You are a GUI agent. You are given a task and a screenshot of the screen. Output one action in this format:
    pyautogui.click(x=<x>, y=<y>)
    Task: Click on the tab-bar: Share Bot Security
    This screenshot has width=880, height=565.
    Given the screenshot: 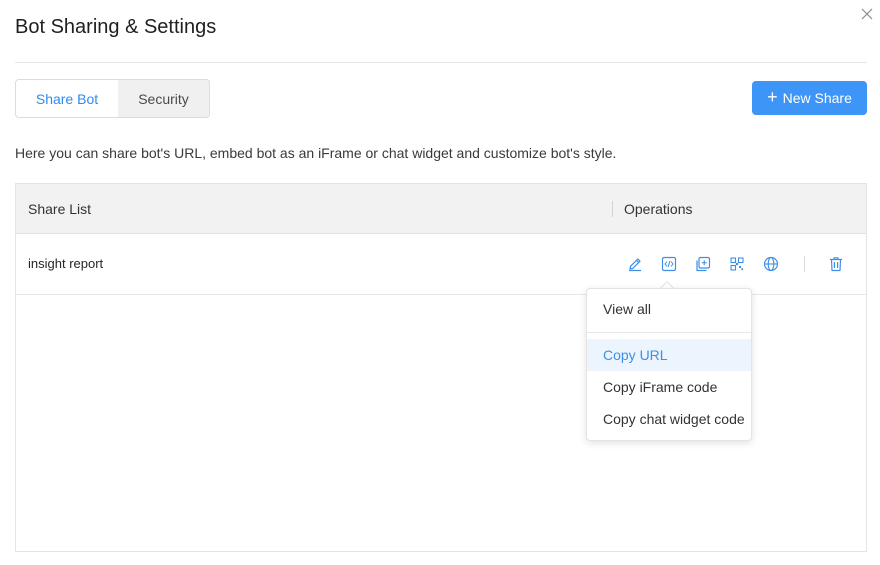 What is the action you would take?
    pyautogui.click(x=112, y=98)
    